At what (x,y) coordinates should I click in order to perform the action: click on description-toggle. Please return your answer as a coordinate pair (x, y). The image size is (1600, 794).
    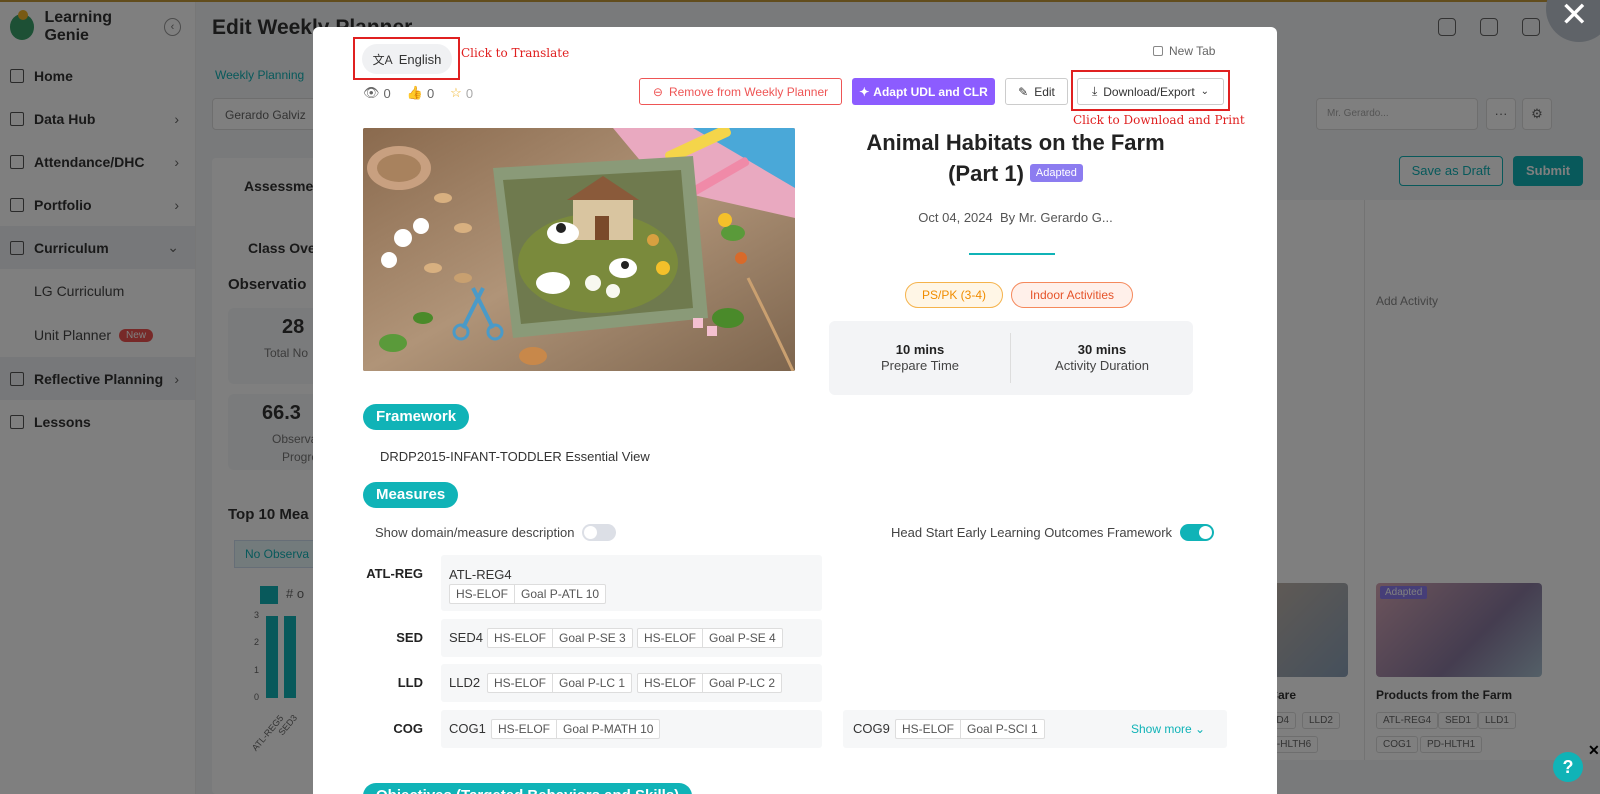
    Looking at the image, I should click on (599, 532).